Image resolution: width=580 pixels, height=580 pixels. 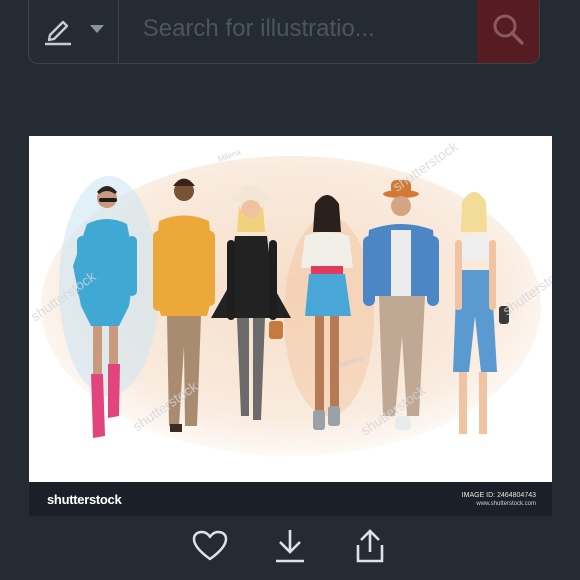 What do you see at coordinates (498, 495) in the screenshot?
I see `image-id: IMAGE ID: 2464804743` at bounding box center [498, 495].